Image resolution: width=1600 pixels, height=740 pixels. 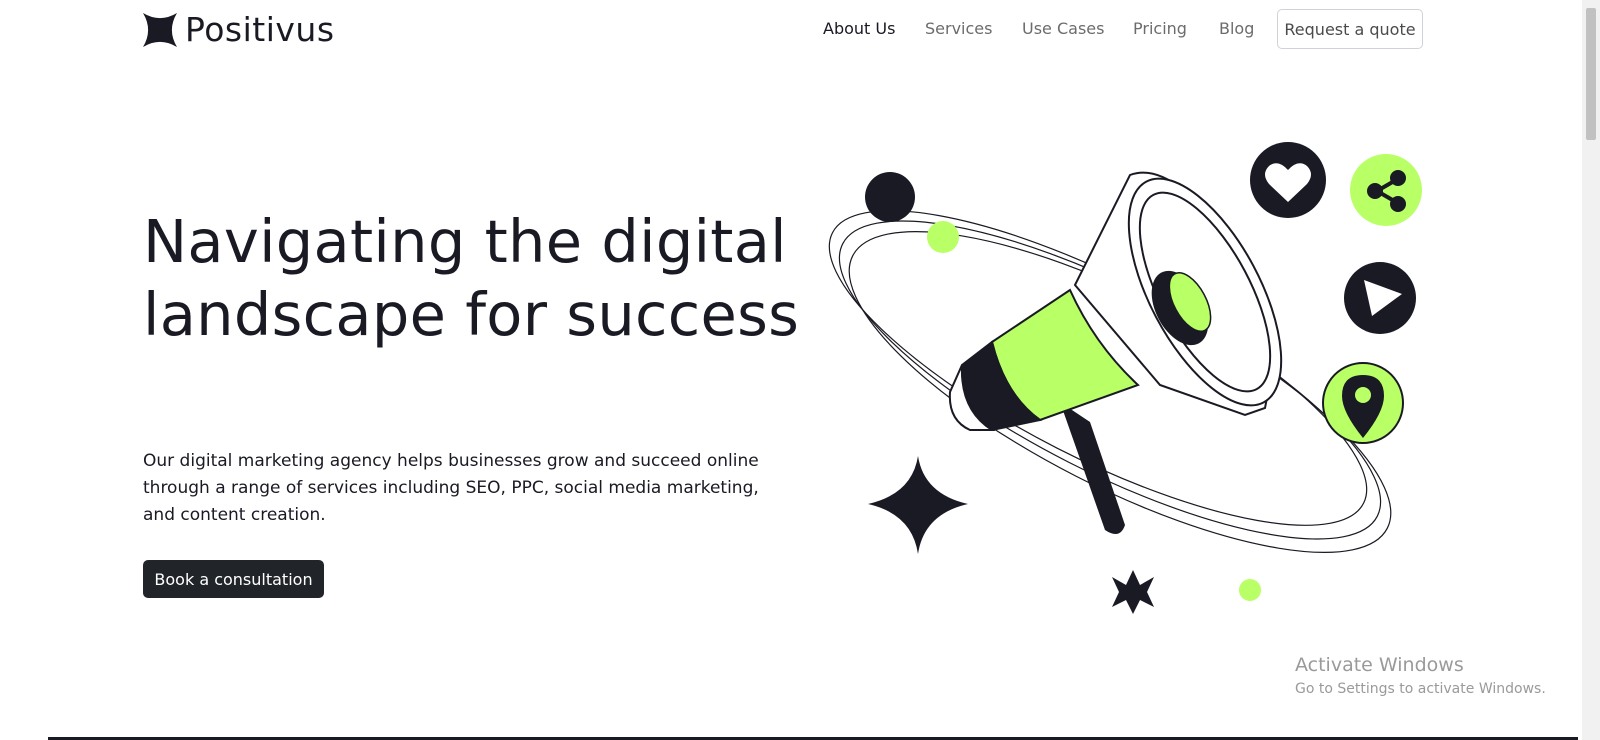 I want to click on play-icon, so click(x=1380, y=298).